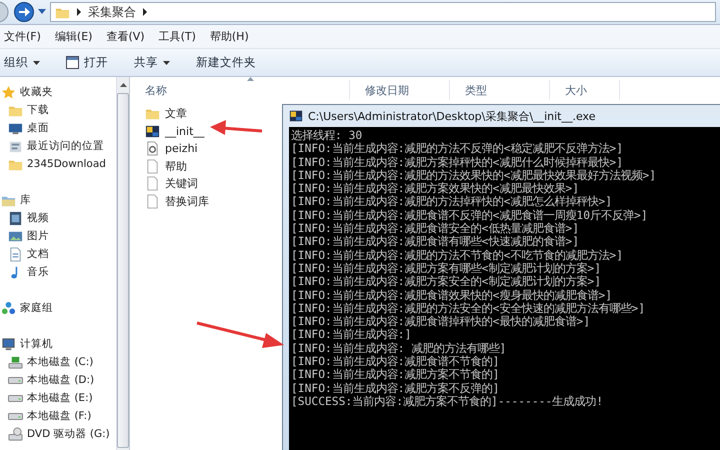 This screenshot has height=450, width=720. What do you see at coordinates (125, 36) in the screenshot?
I see `menu-item: 查看(V)` at bounding box center [125, 36].